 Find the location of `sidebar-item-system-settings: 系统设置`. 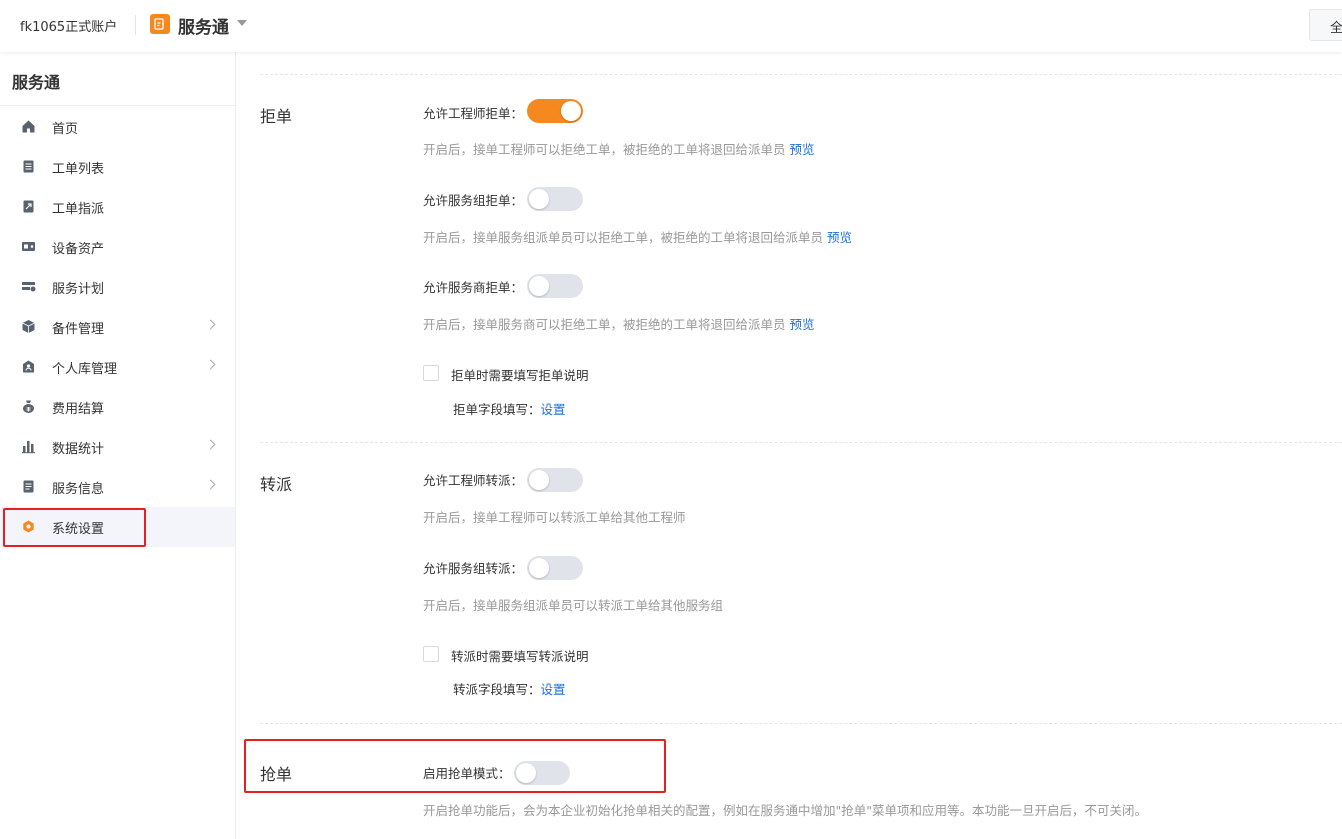

sidebar-item-system-settings: 系统设置 is located at coordinates (117, 527).